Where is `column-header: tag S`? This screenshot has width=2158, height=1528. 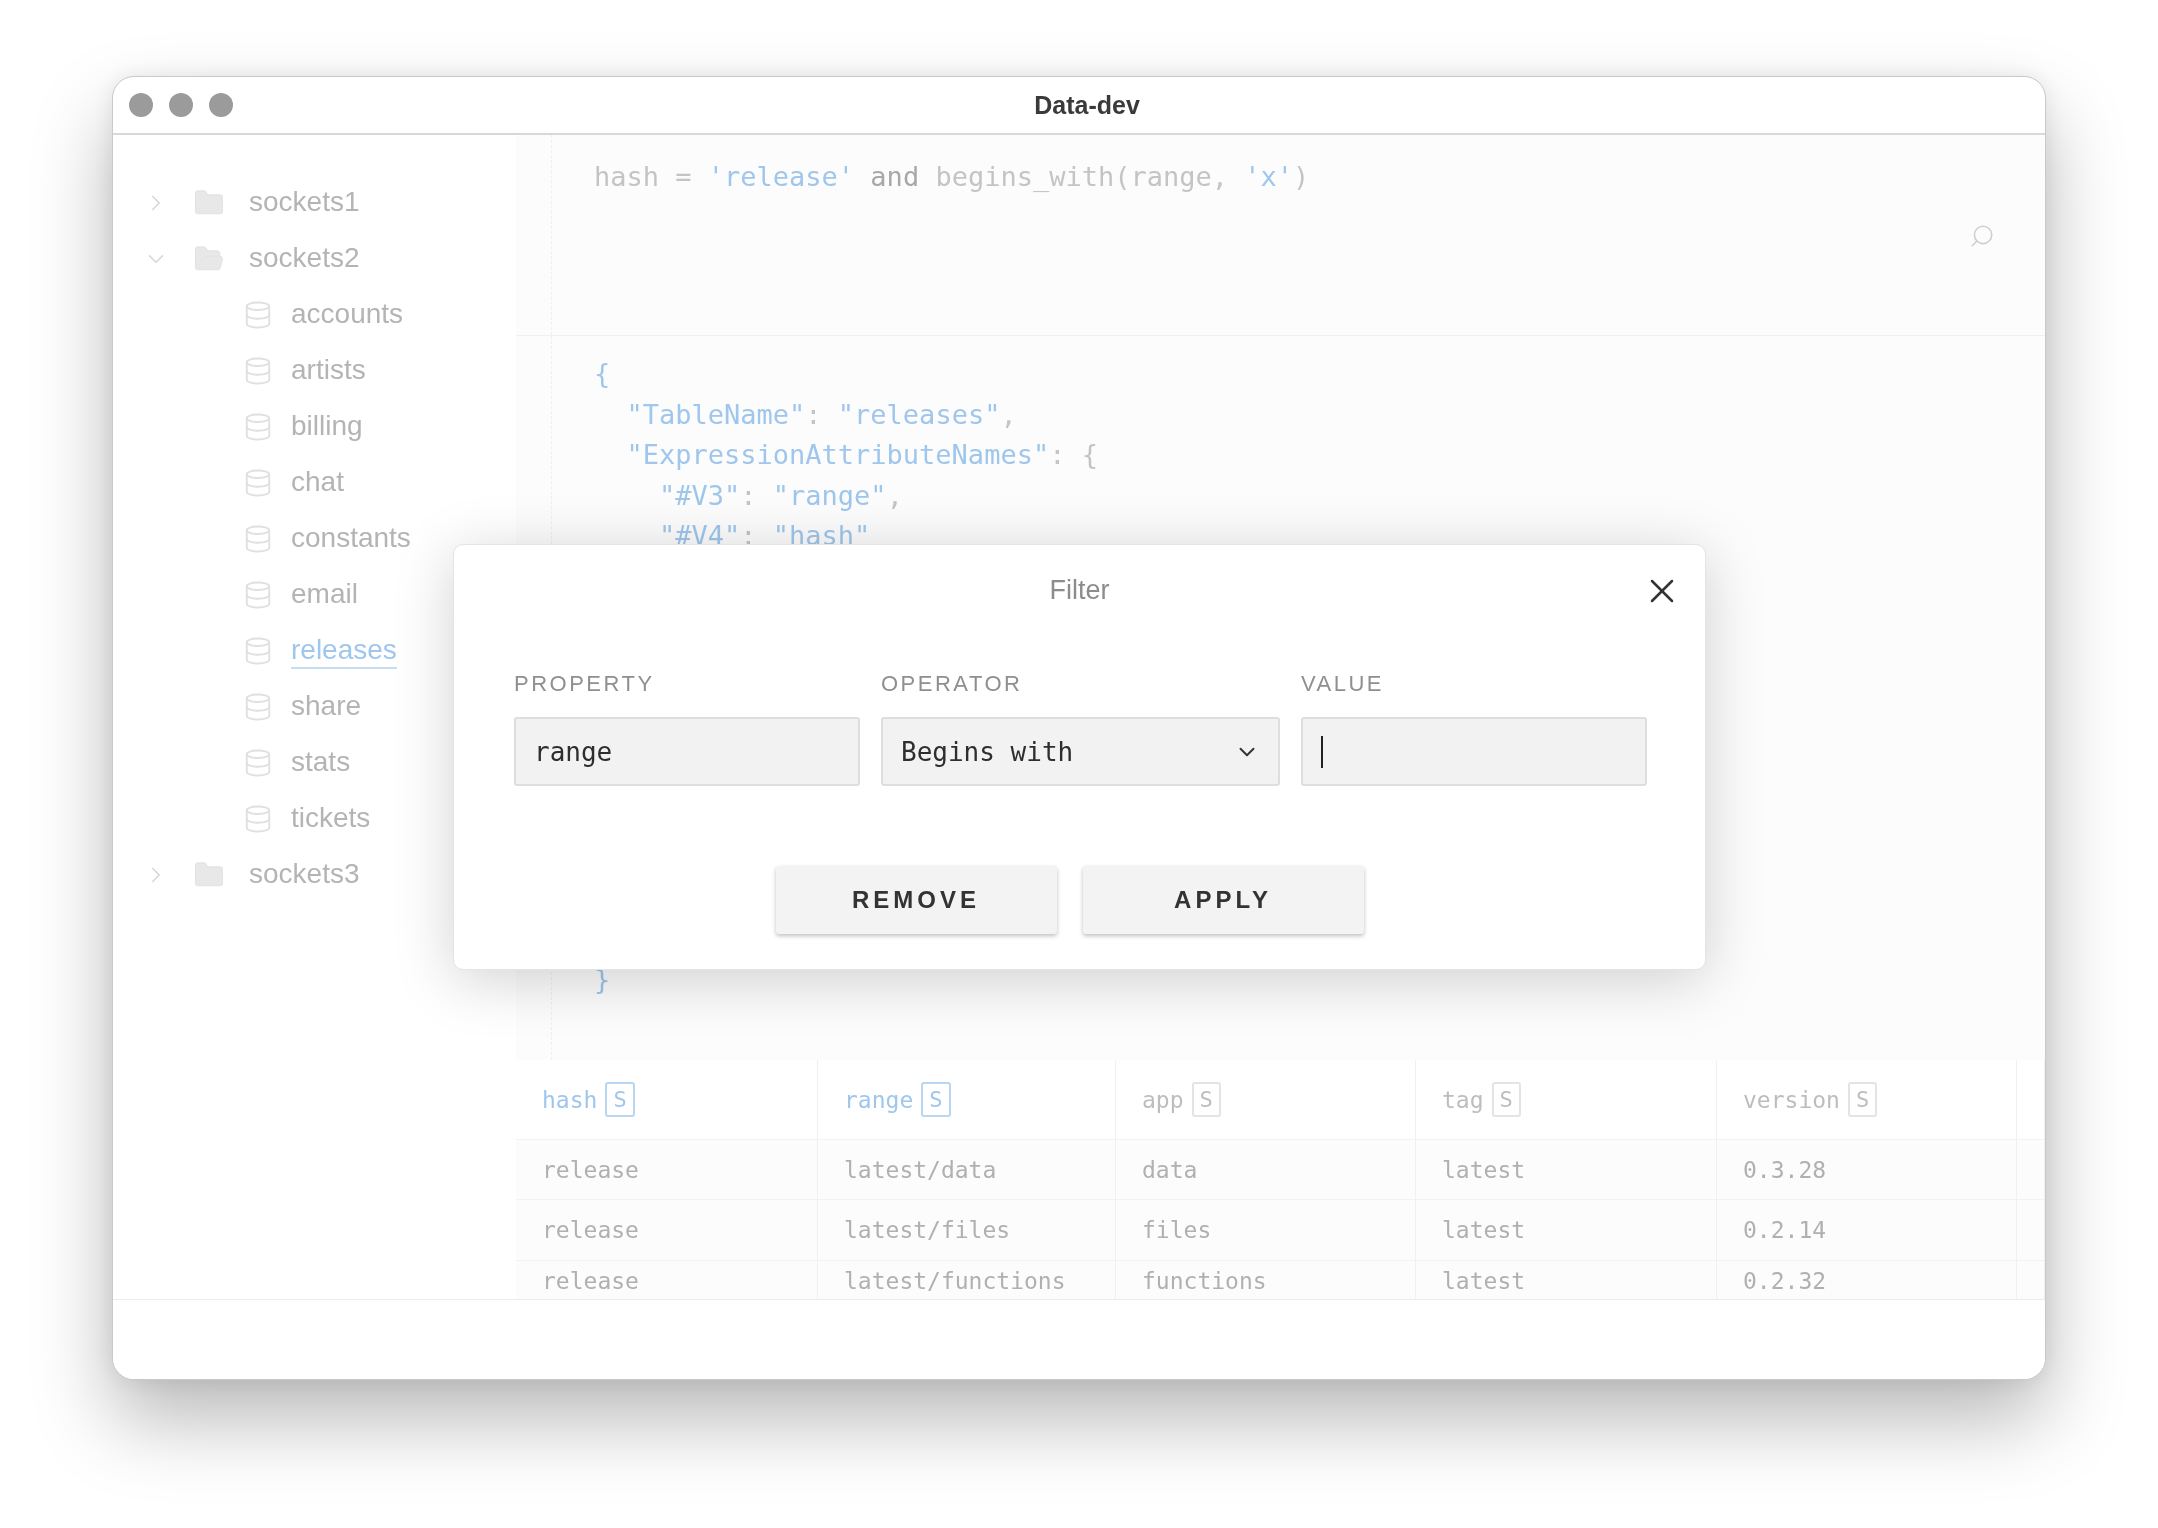
column-header: tag S is located at coordinates (1566, 1099).